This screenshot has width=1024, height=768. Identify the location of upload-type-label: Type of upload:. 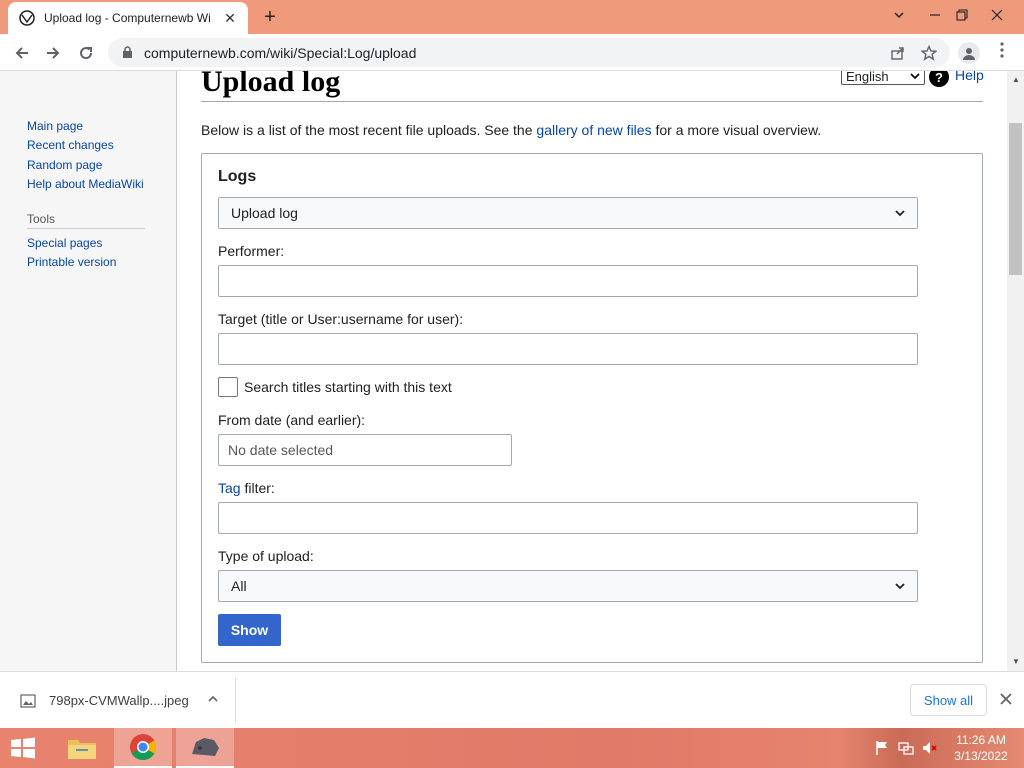
(266, 556).